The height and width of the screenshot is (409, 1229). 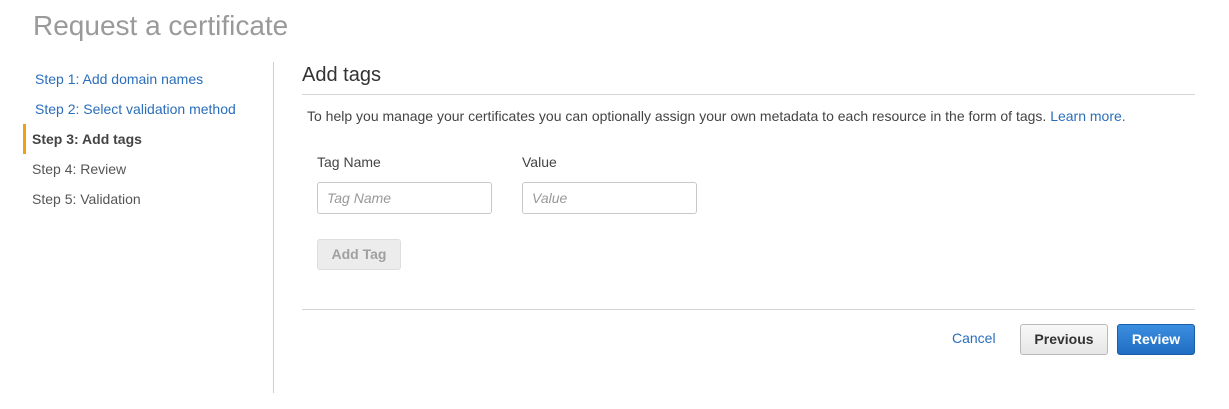 I want to click on tag-value-label: Value, so click(x=539, y=162).